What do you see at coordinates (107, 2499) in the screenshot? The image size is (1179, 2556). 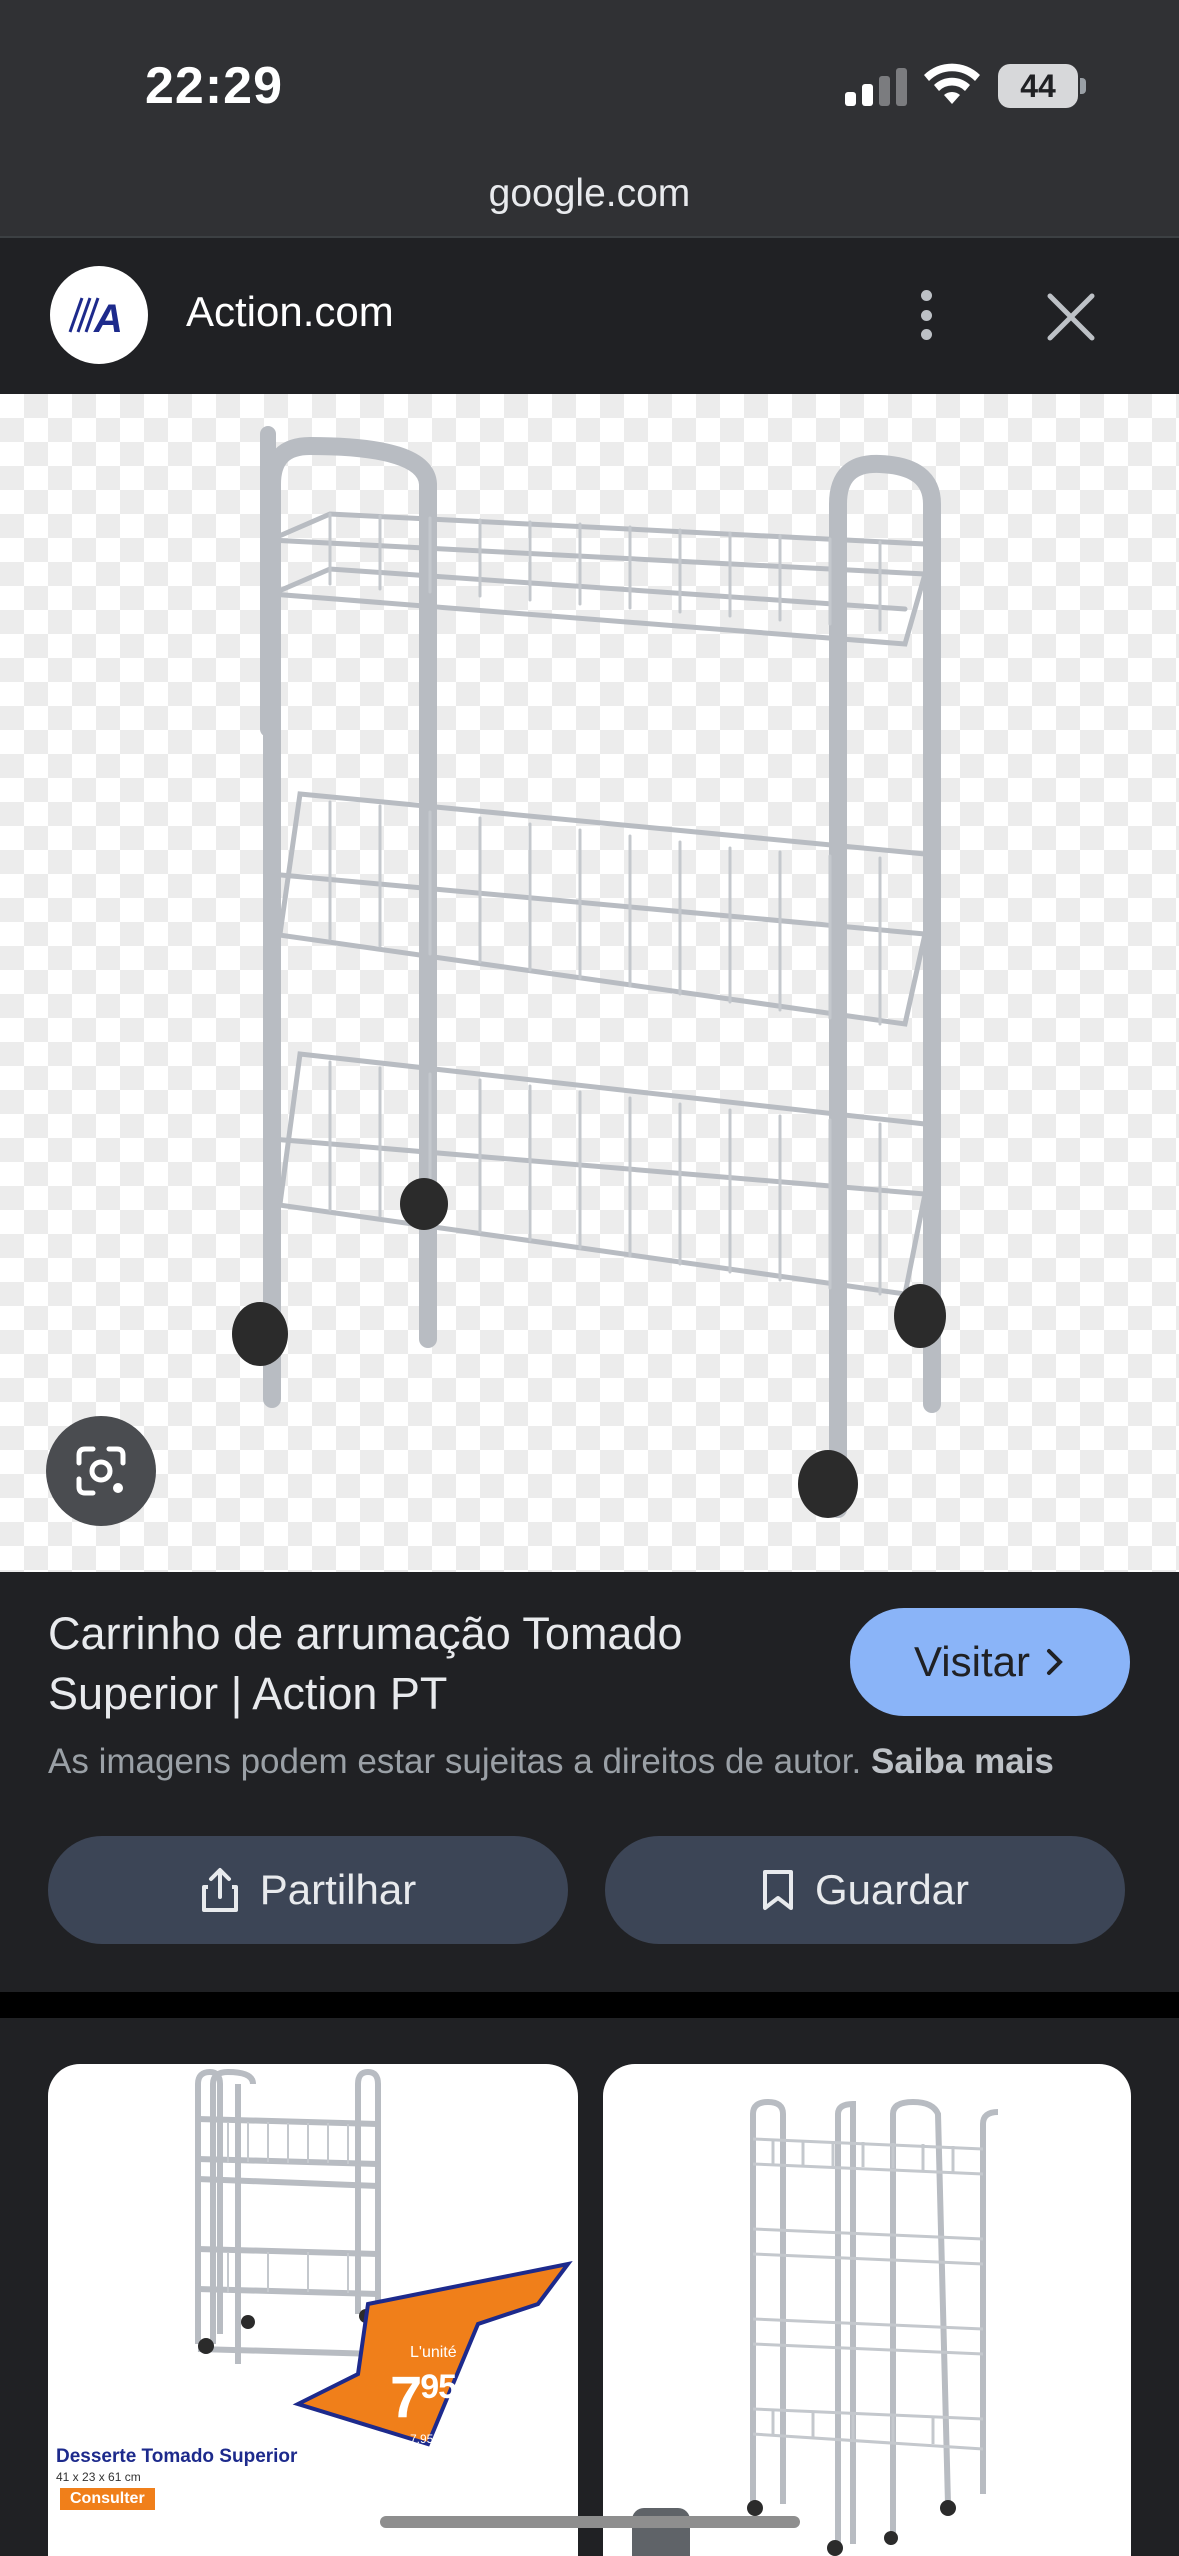 I see `consult-badge: Consulter` at bounding box center [107, 2499].